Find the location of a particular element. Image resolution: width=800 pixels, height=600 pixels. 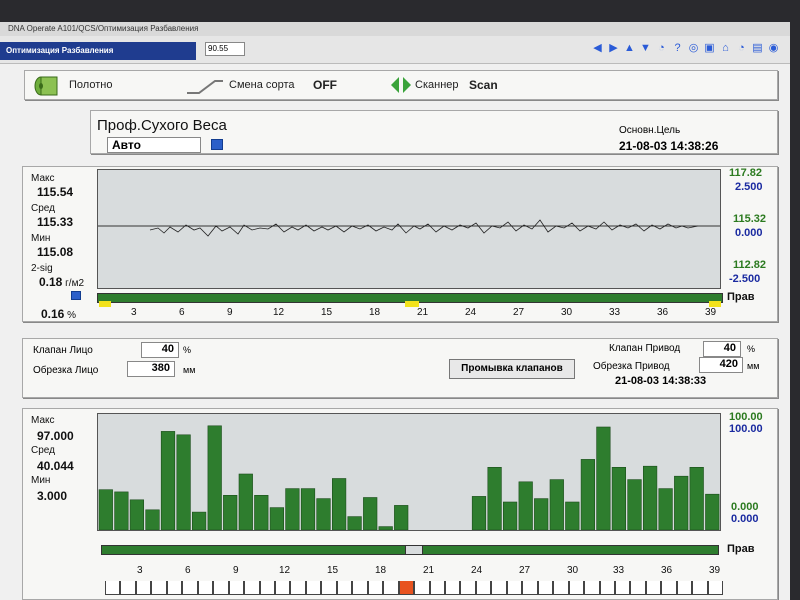

clock-icon: ◔ is located at coordinates (661, 48).